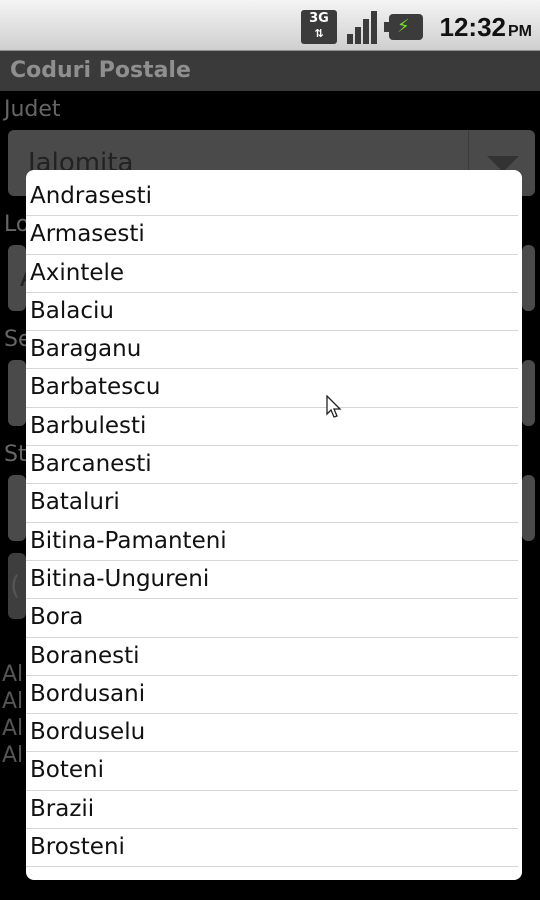 The width and height of the screenshot is (540, 900). Describe the element at coordinates (319, 18) in the screenshot. I see `network-type-label: 3G` at that location.